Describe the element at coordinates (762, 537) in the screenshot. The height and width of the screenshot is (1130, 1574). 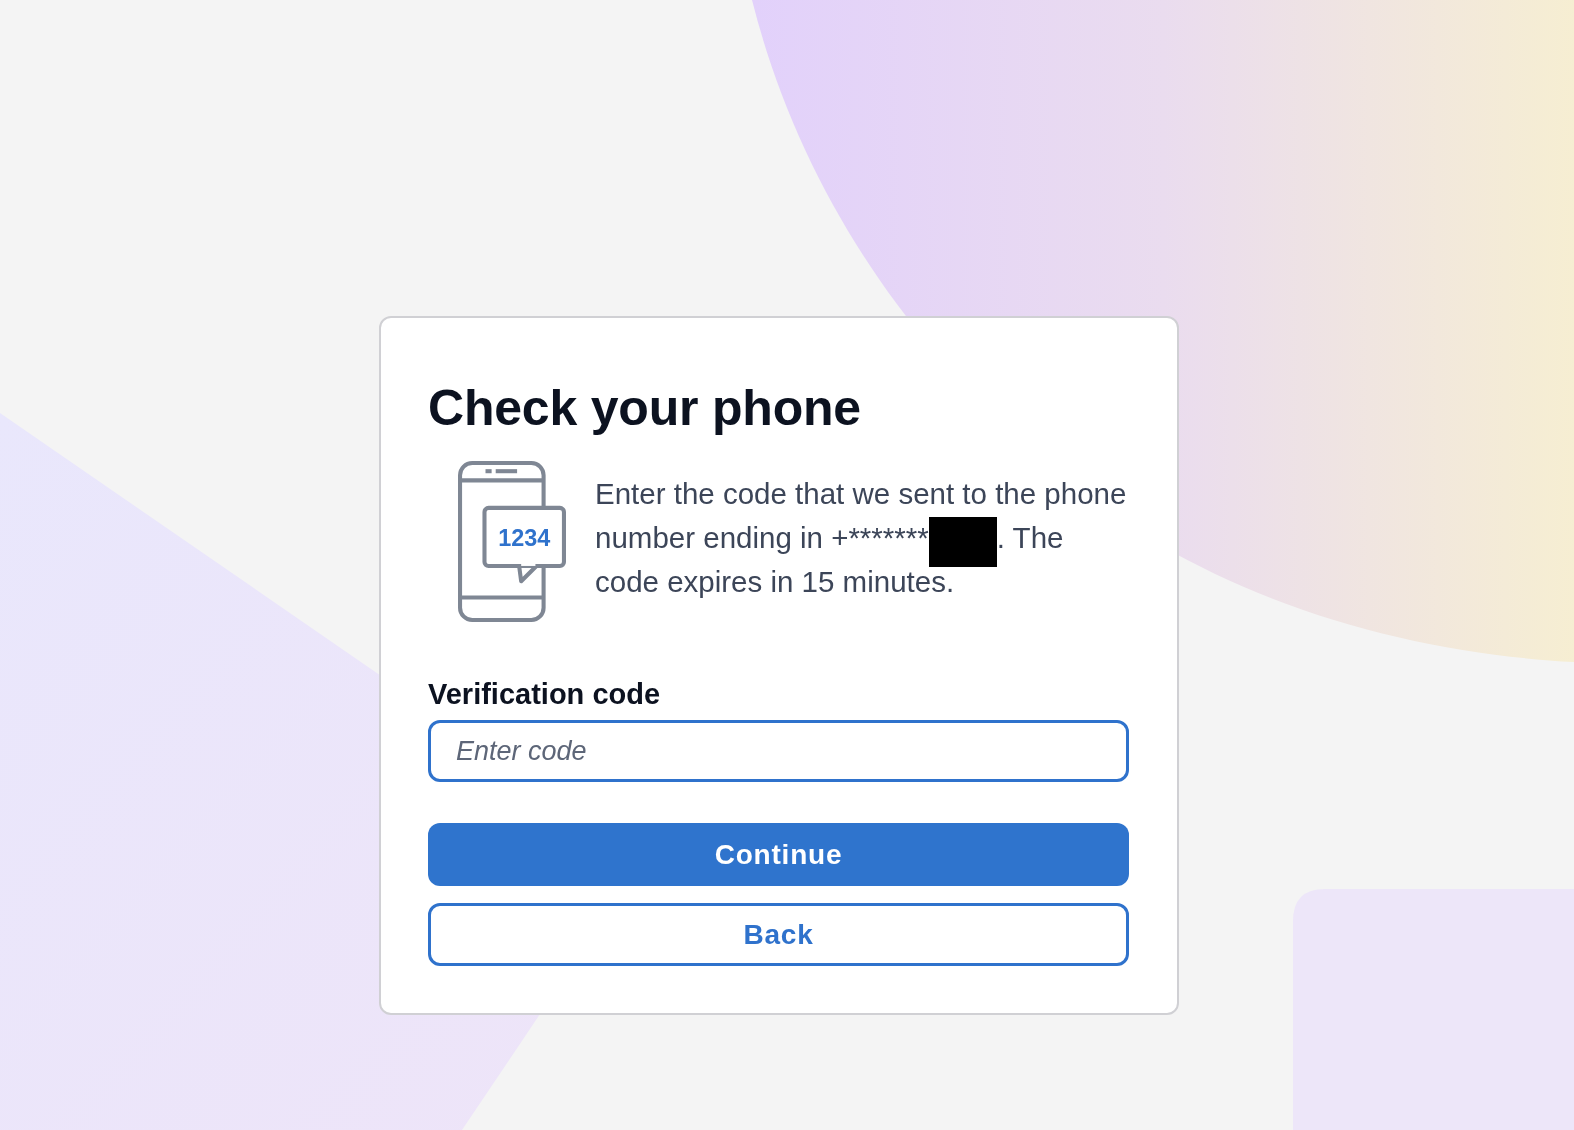
I see `instruction-text: number ending in +*******` at that location.